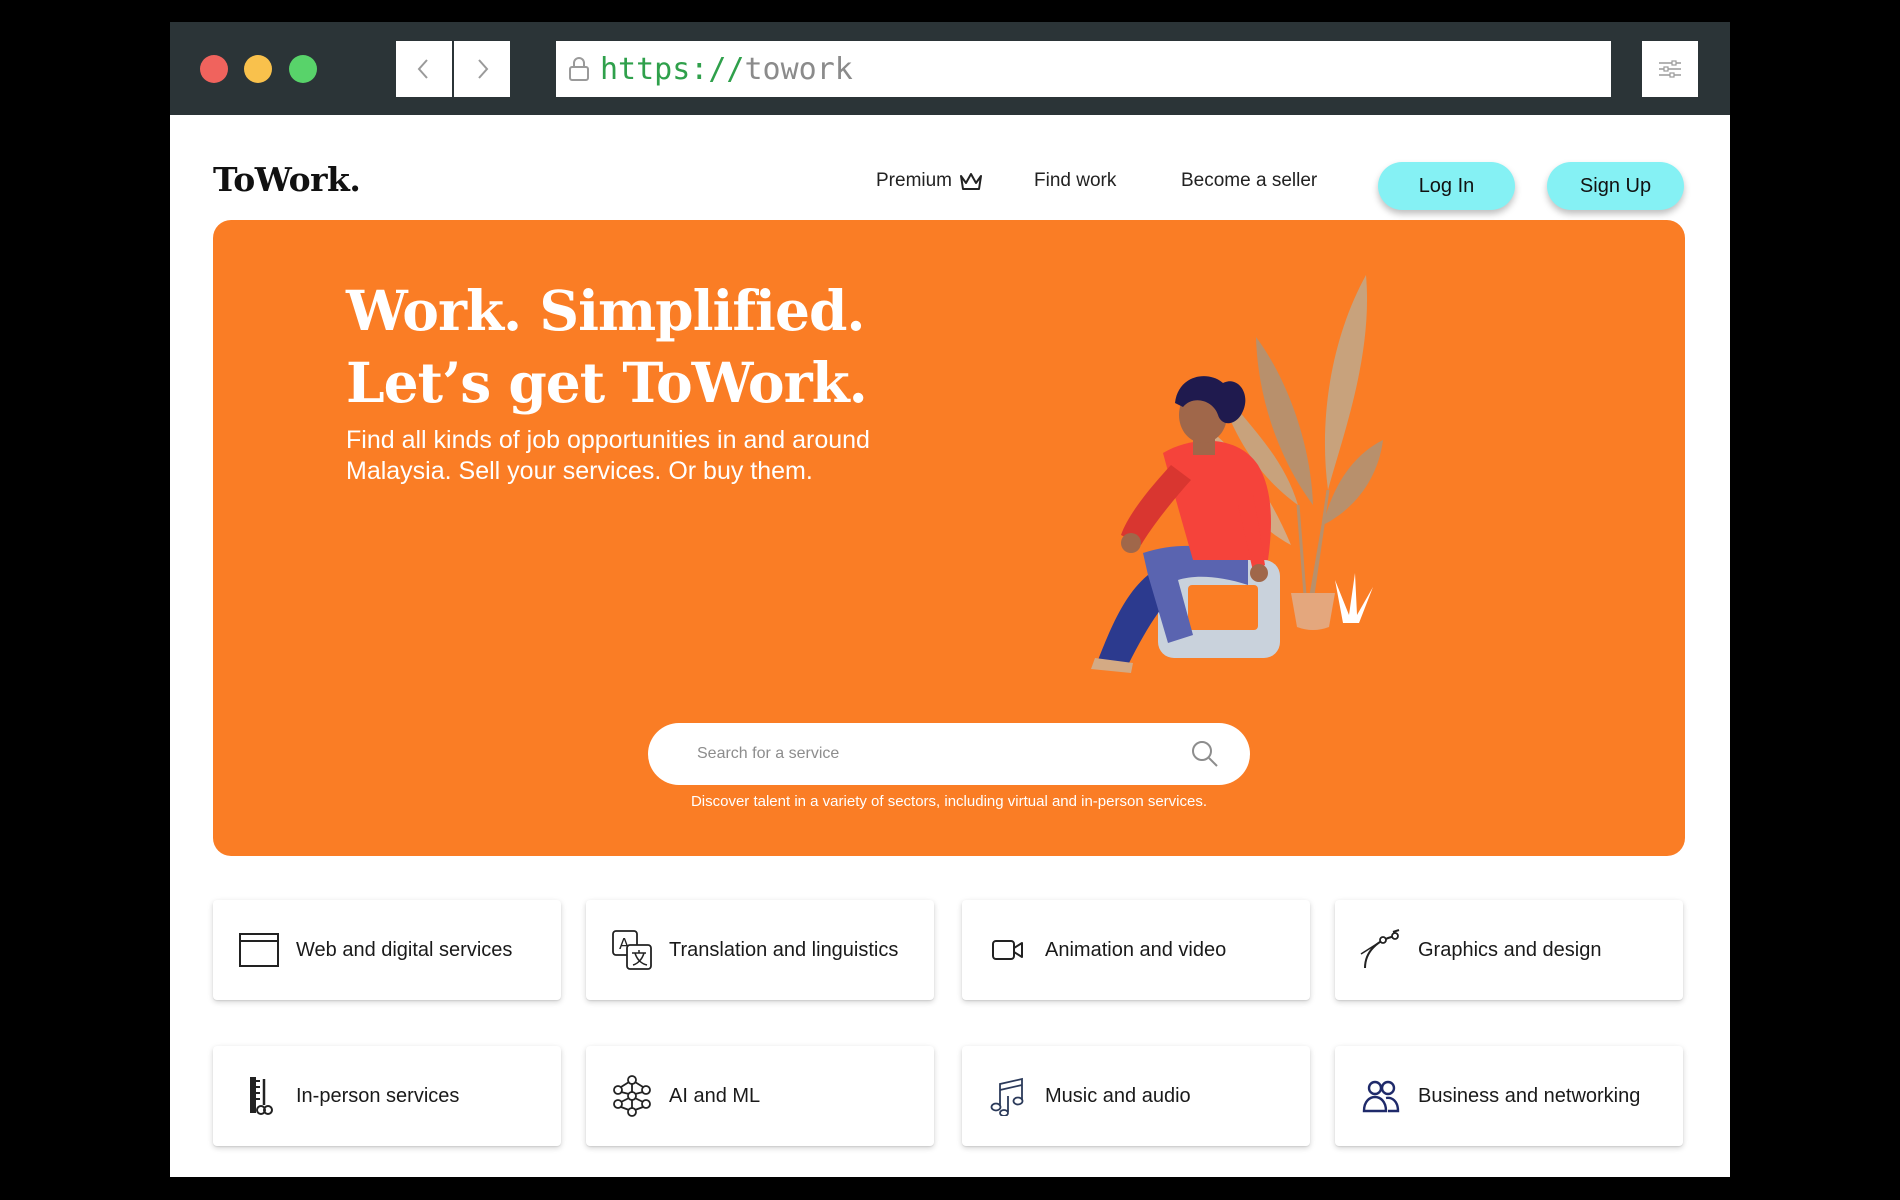 Image resolution: width=1900 pixels, height=1200 pixels. I want to click on category-card-graphics: Graphics and design, so click(1509, 950).